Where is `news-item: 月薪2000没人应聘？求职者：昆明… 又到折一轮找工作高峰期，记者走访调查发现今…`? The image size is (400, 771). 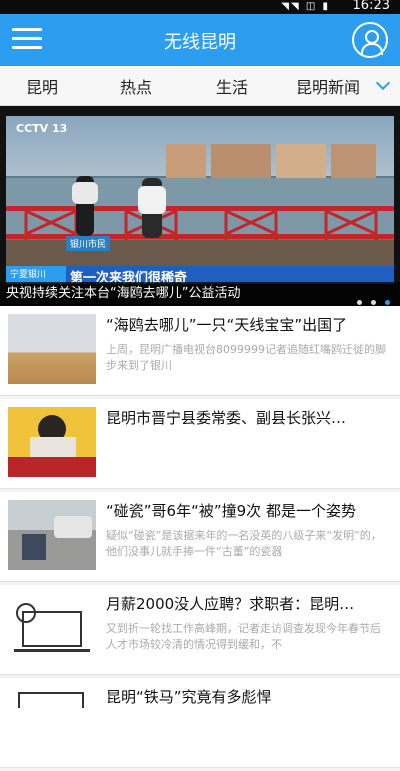
news-item: 月薪2000没人应聘？求职者：昆明… 又到折一轮找工作高峰期，记者走访调查发现今… is located at coordinates (200, 630).